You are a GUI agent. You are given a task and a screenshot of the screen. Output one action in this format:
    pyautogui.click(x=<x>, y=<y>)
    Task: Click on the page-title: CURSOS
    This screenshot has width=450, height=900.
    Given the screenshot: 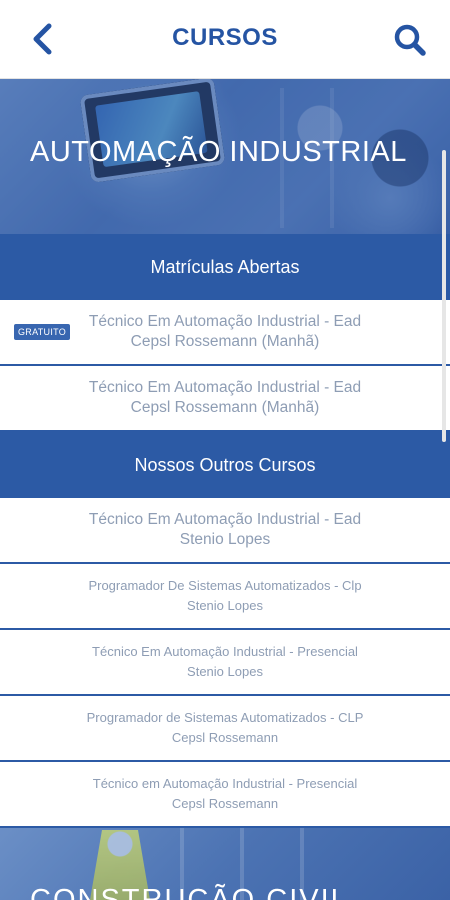 What is the action you would take?
    pyautogui.click(x=225, y=37)
    